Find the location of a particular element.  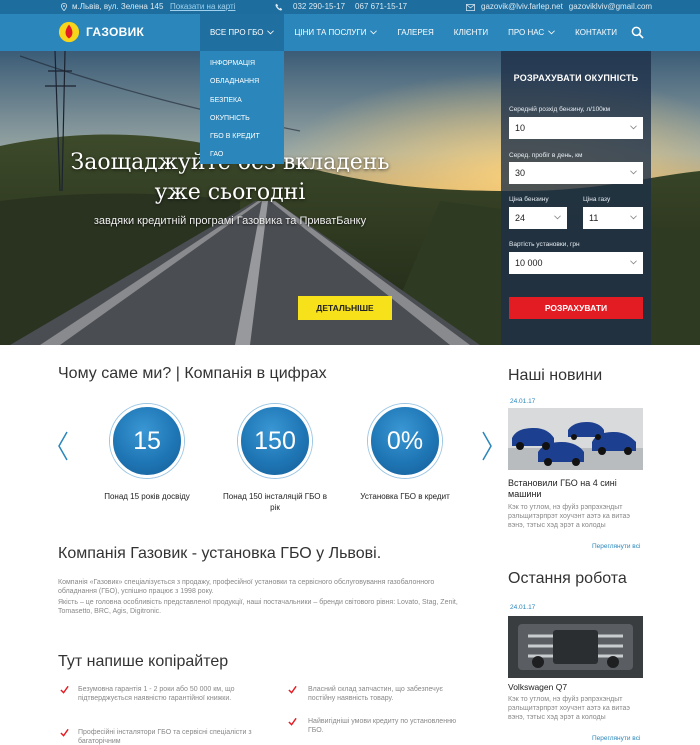

dropdown-item-credit: ГБО в кредит is located at coordinates (242, 137).